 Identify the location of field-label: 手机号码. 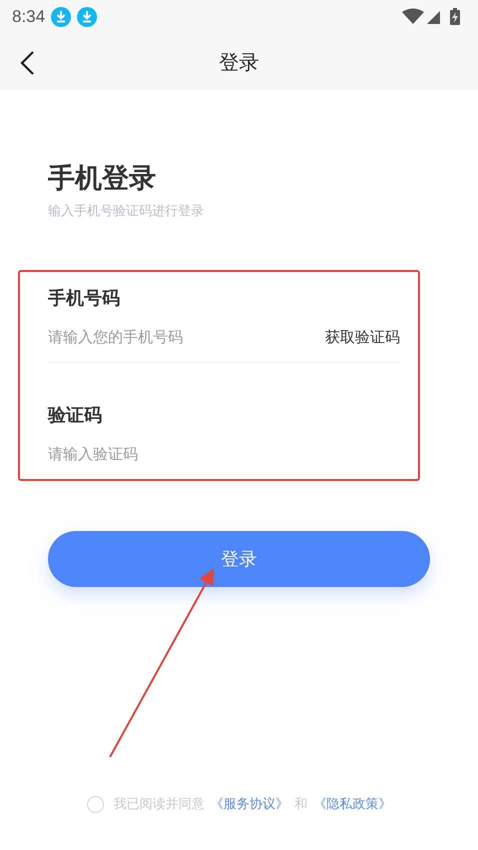
(84, 298).